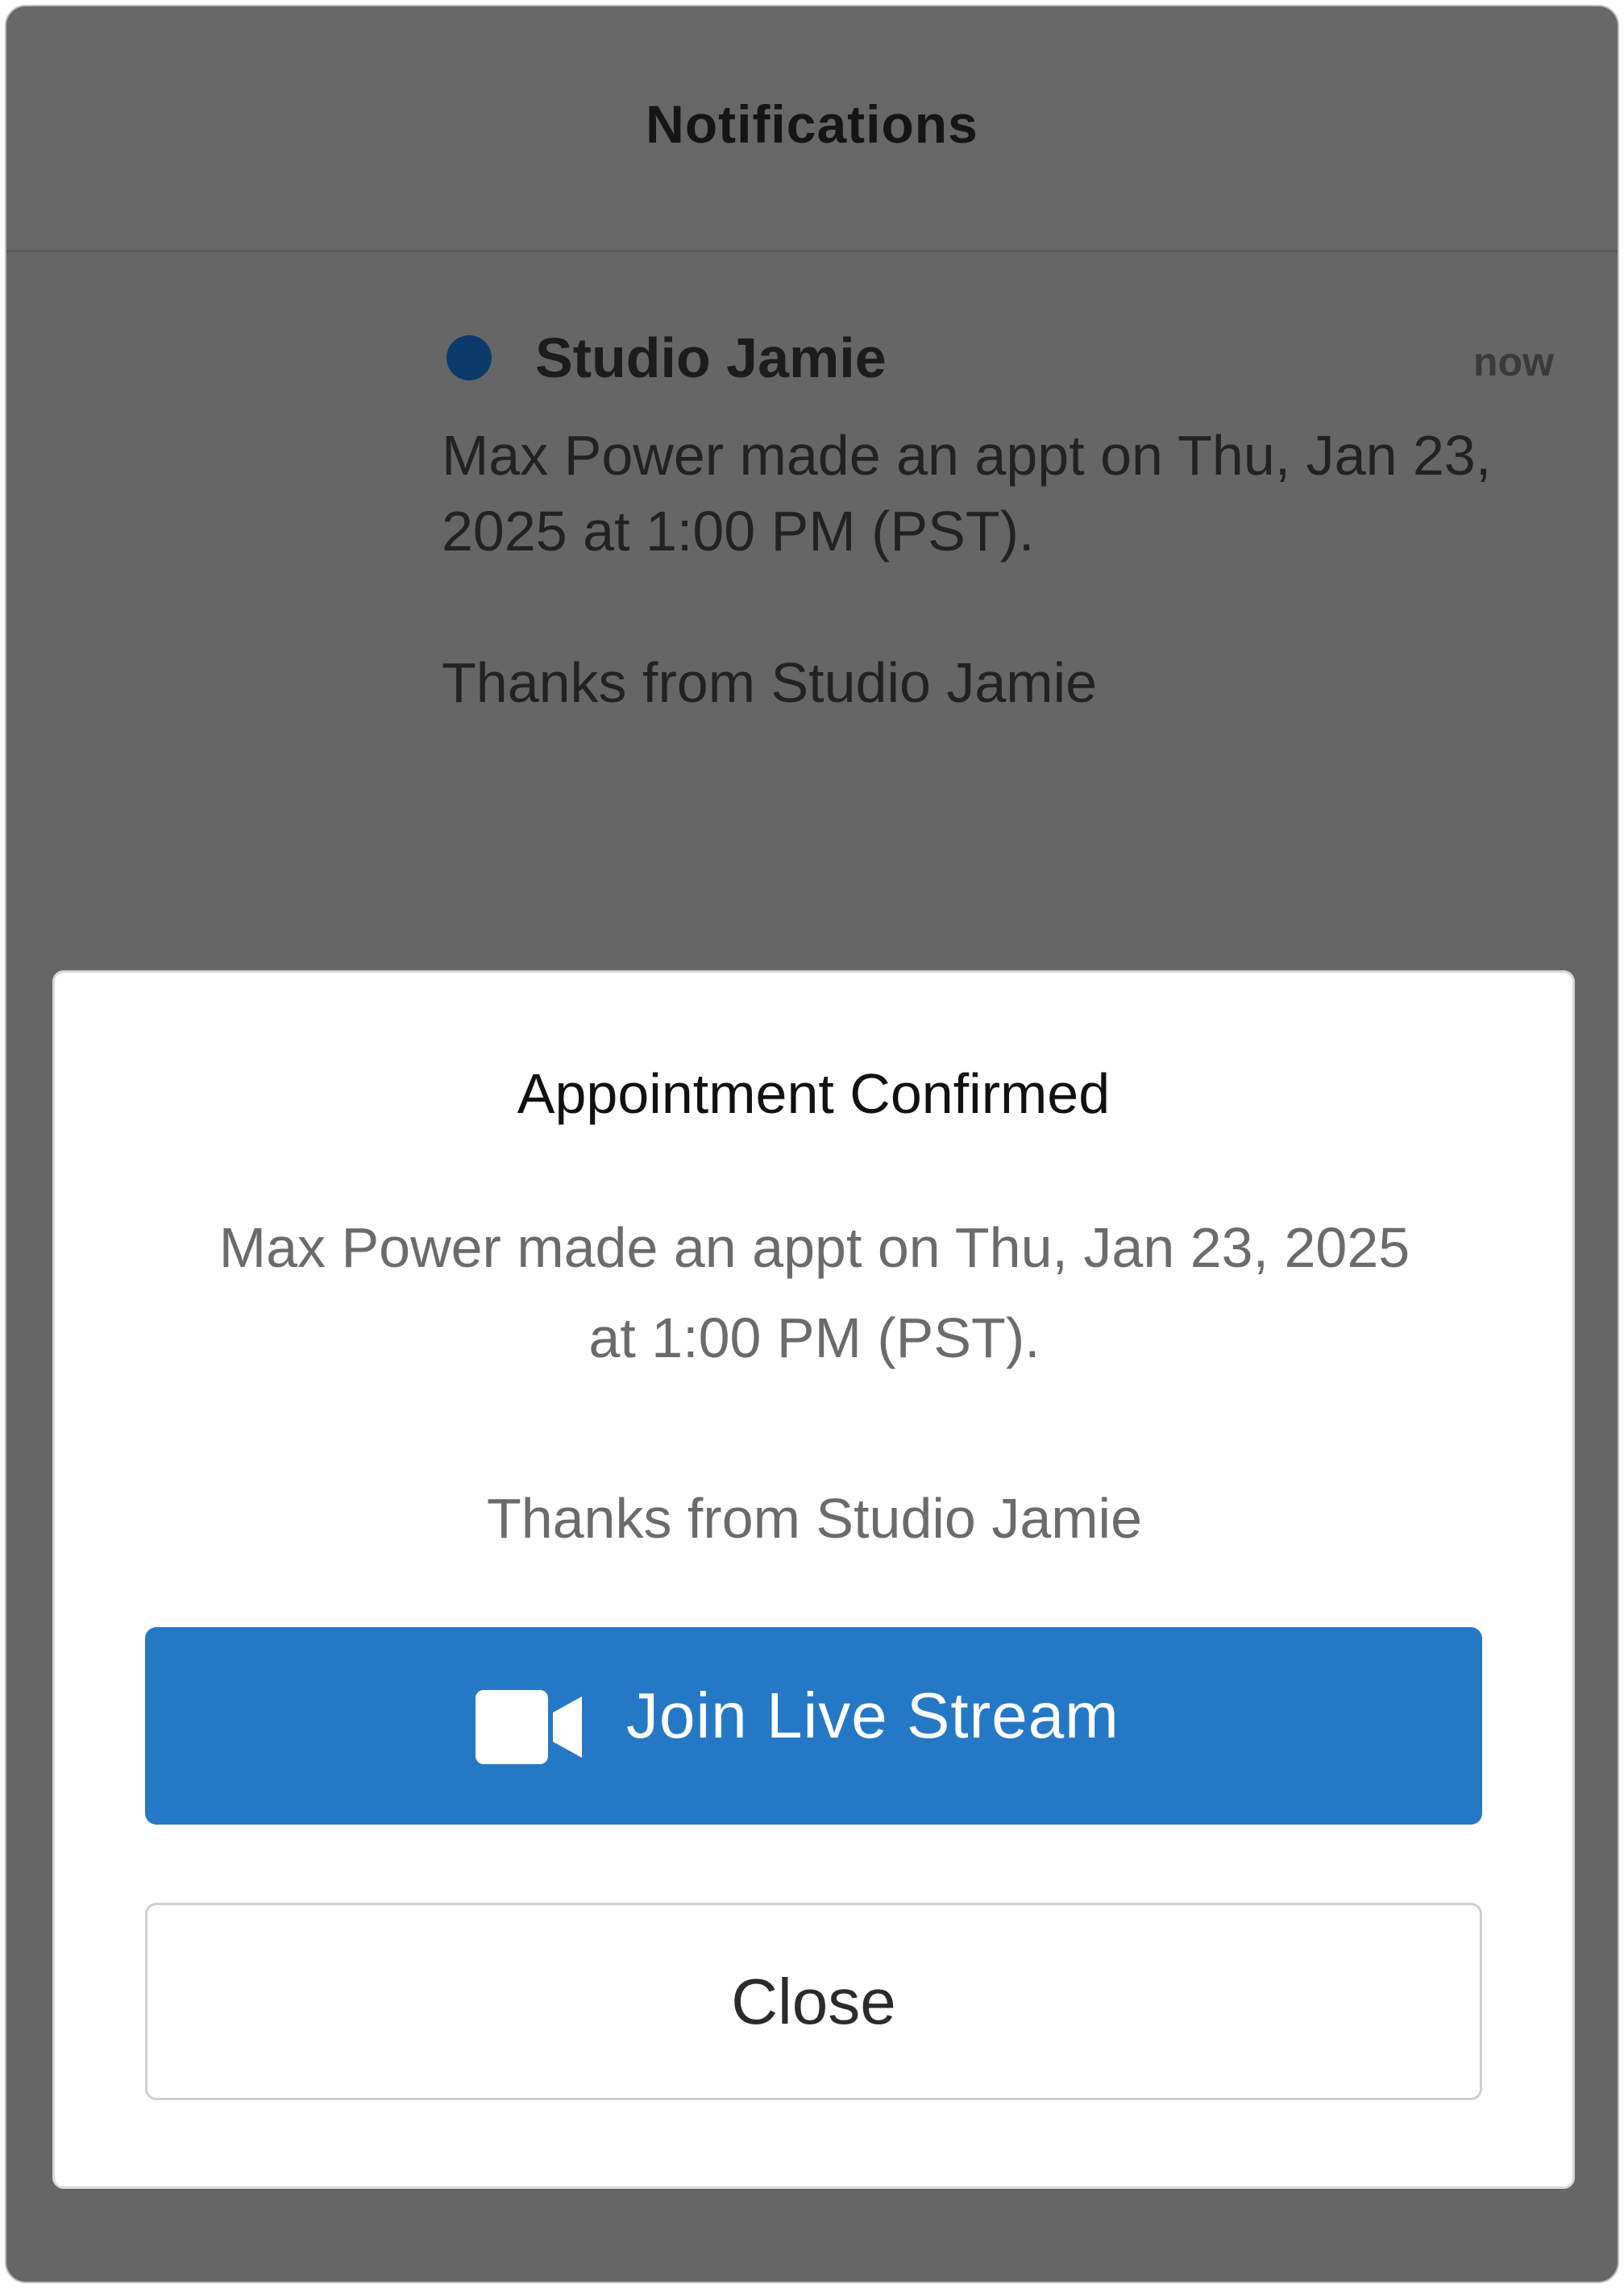 This screenshot has height=2288, width=1624. What do you see at coordinates (872, 1715) in the screenshot?
I see `join-live-stream-label: Join Live Stream` at bounding box center [872, 1715].